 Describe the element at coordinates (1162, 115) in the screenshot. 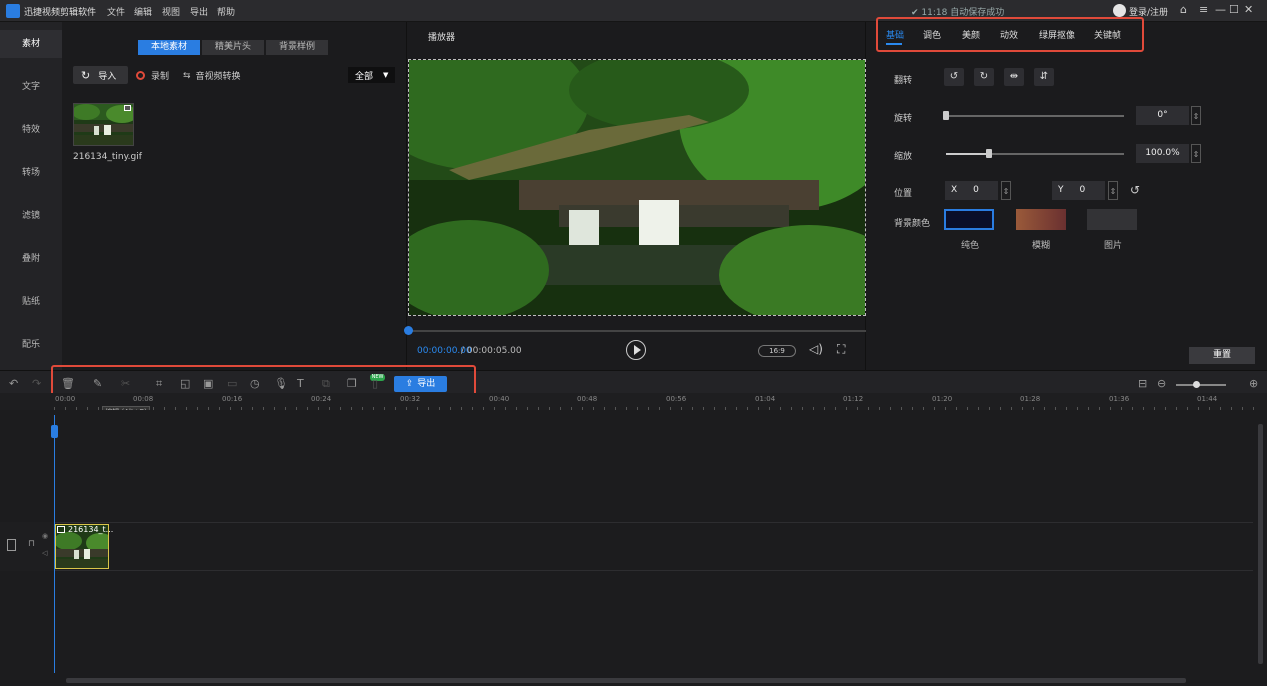

I see `rotate-value-field: 0°` at that location.